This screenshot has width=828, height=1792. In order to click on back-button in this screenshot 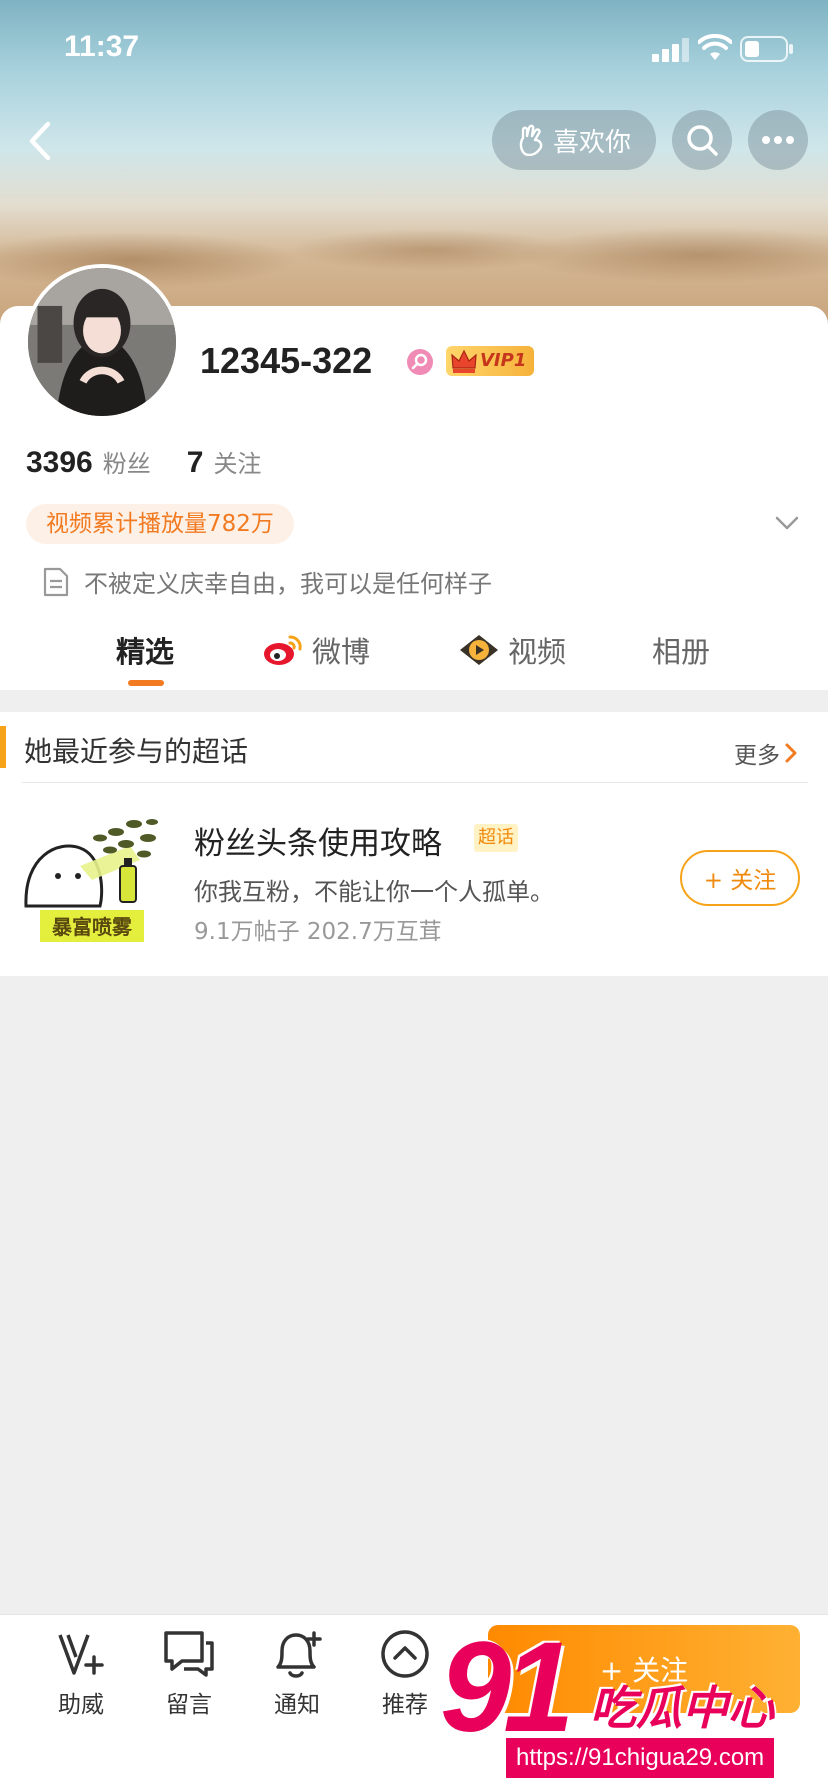, I will do `click(40, 141)`.